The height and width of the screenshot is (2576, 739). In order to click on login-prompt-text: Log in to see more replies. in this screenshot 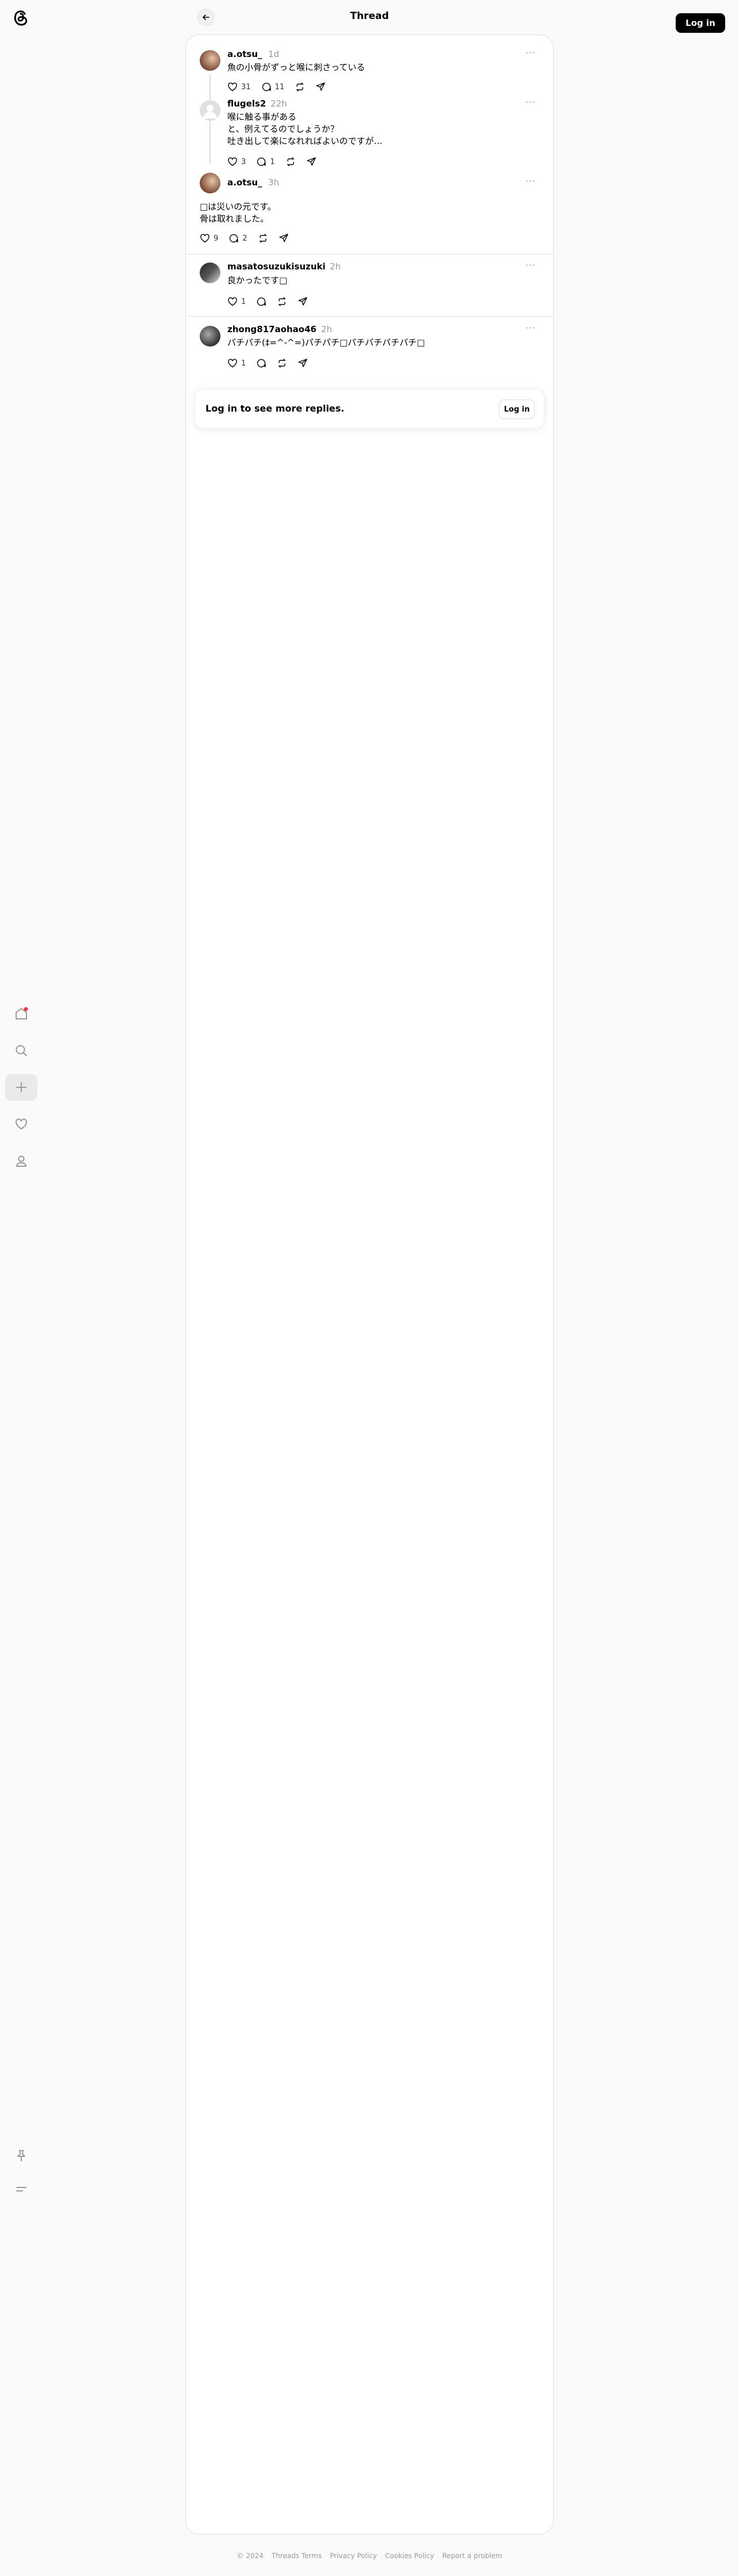, I will do `click(275, 409)`.